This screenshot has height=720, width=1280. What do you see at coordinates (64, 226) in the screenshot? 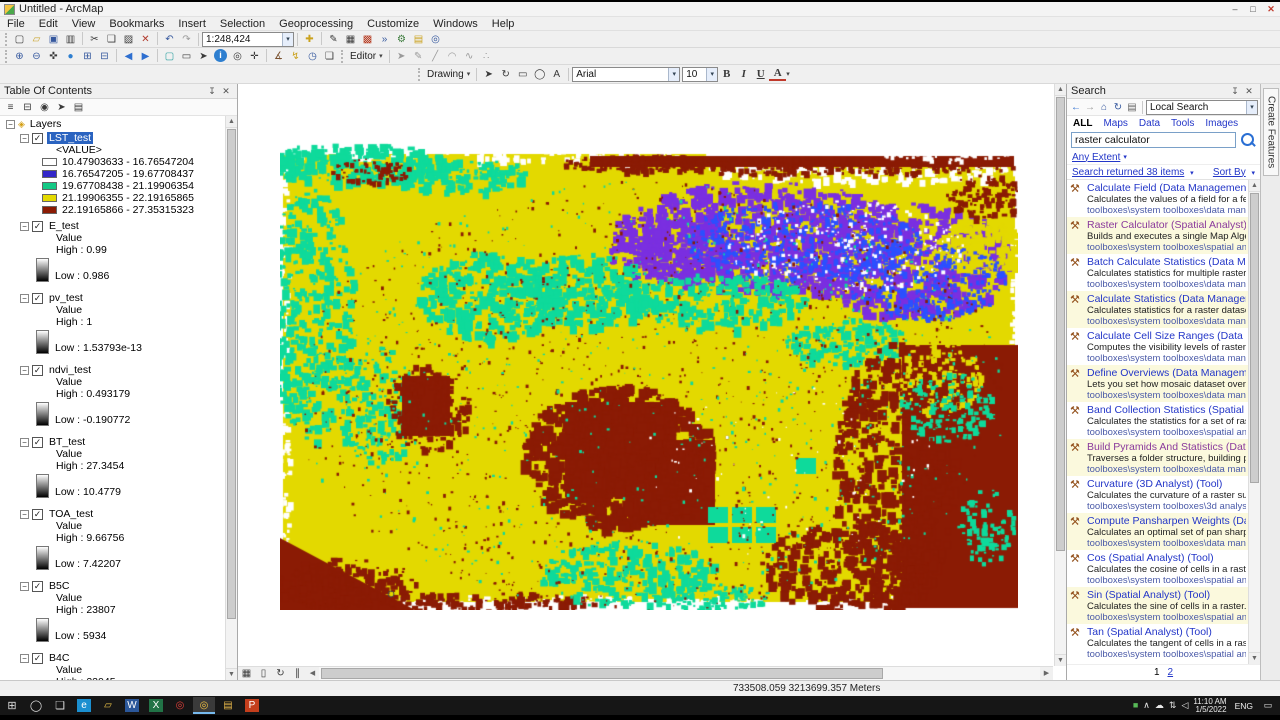
I see `layer-name: E_test` at bounding box center [64, 226].